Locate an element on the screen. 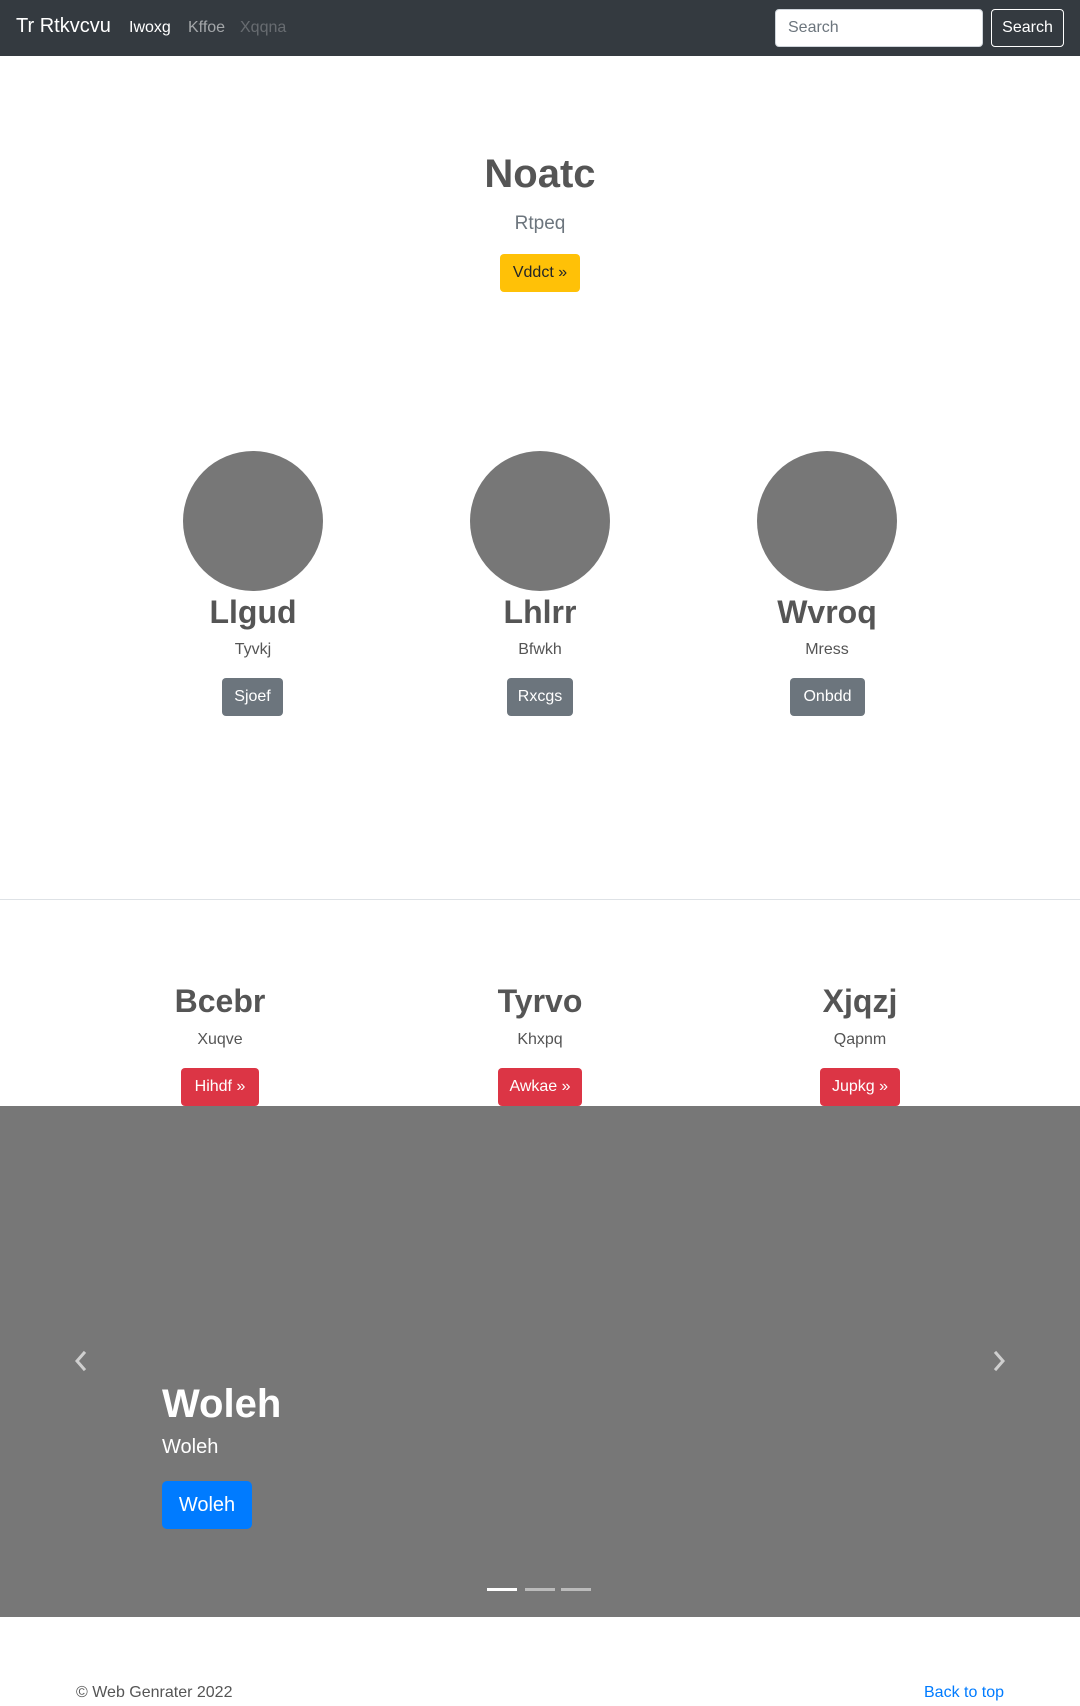 The height and width of the screenshot is (1706, 1080). column-button-jupkg: Jupkg » is located at coordinates (860, 1087).